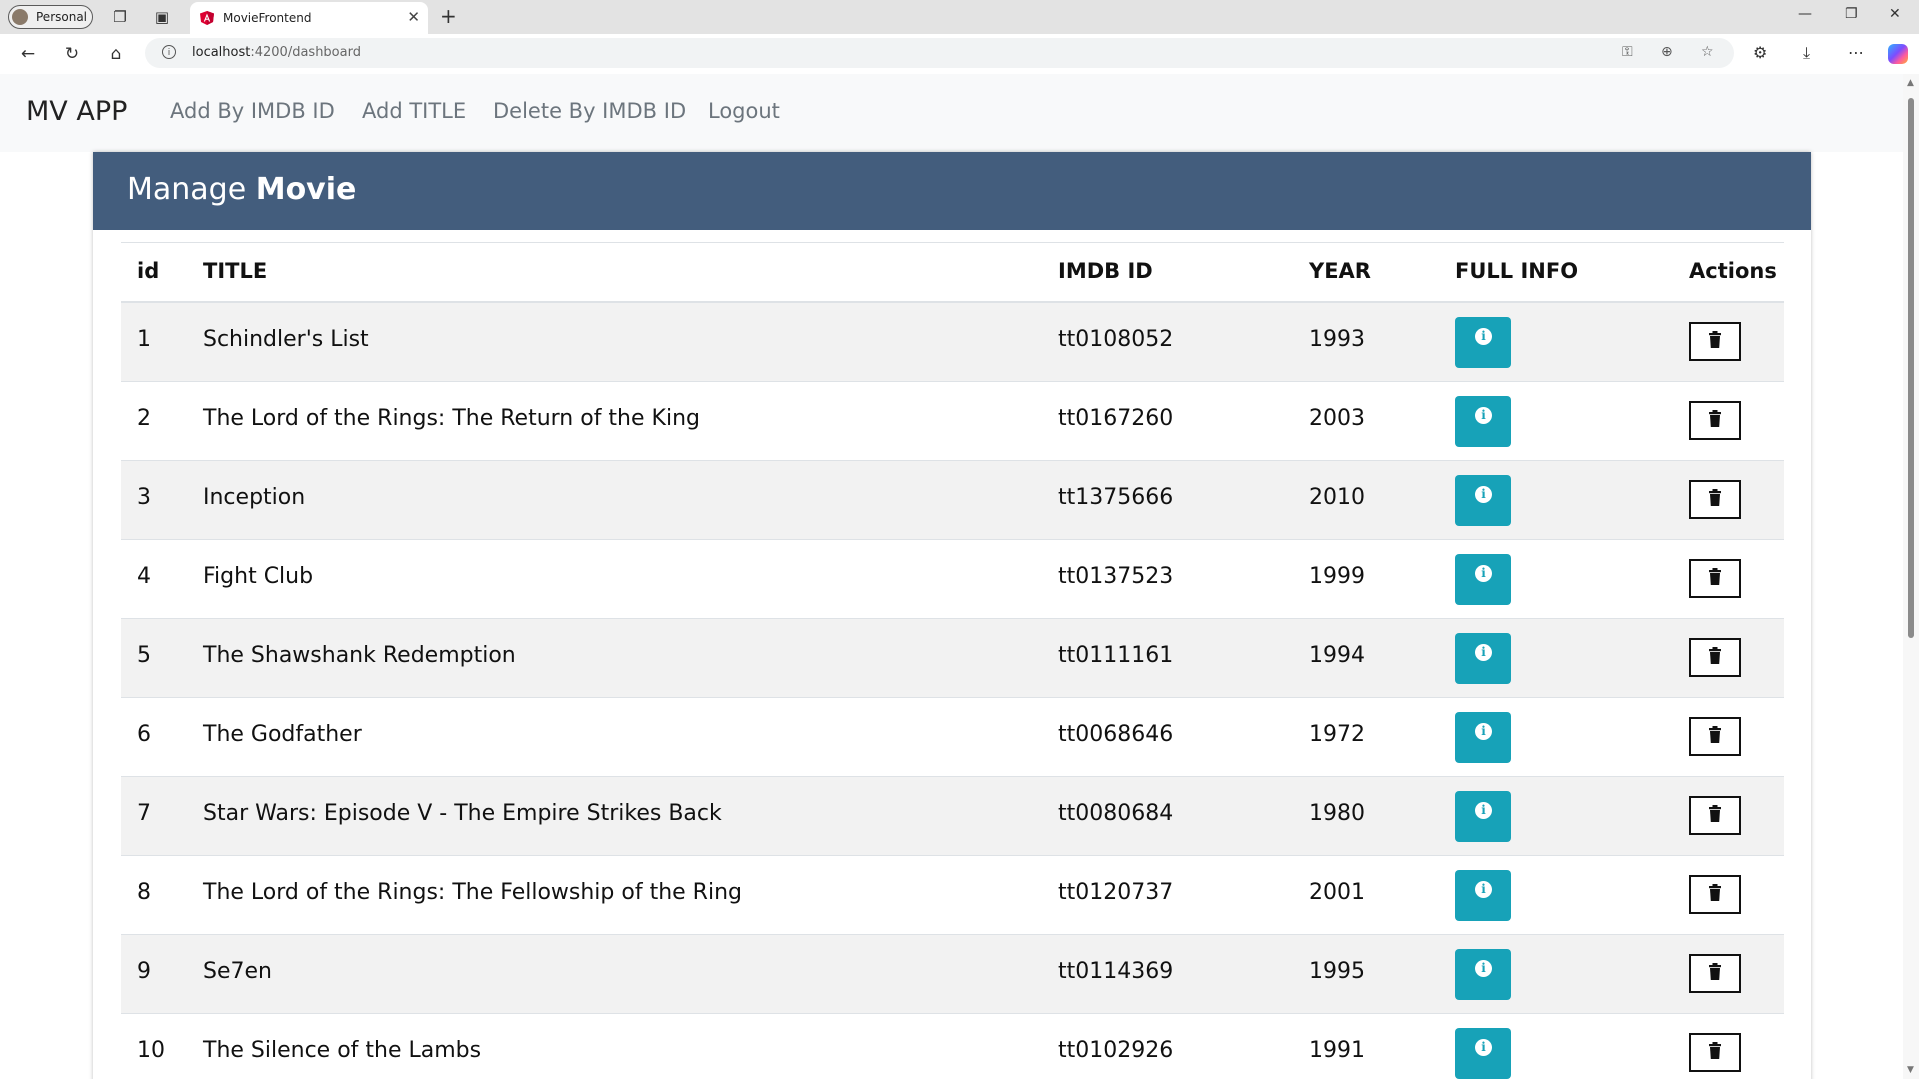 The height and width of the screenshot is (1079, 1919). What do you see at coordinates (1806, 53) in the screenshot?
I see `downloads-icon: ⤓` at bounding box center [1806, 53].